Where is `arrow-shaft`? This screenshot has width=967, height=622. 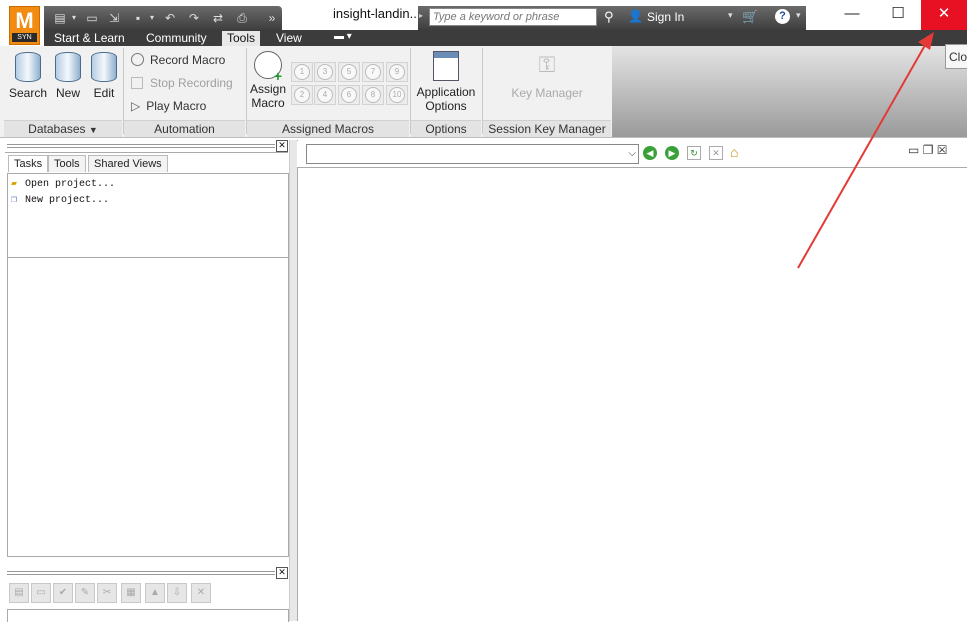 arrow-shaft is located at coordinates (863, 154).